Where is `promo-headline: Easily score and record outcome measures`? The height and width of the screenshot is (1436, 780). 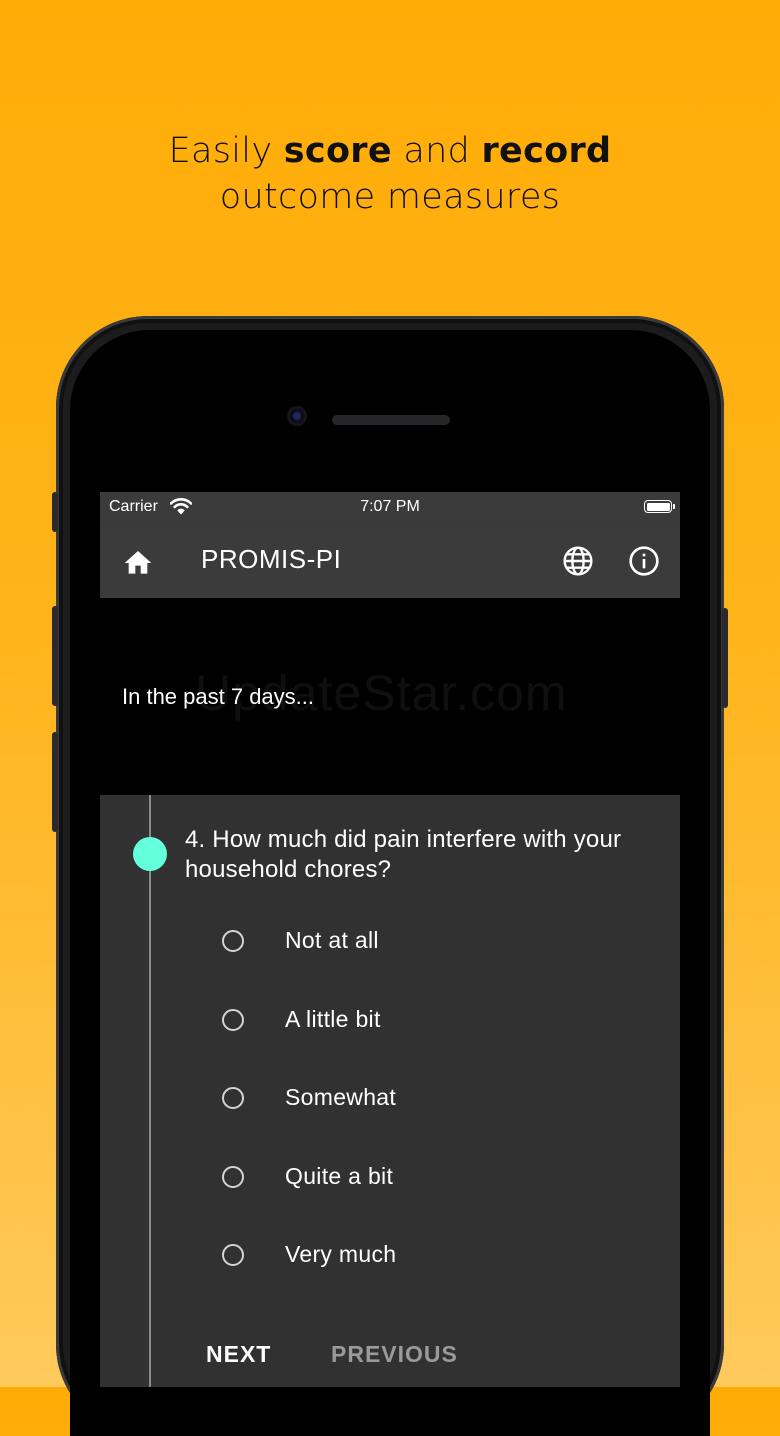 promo-headline: Easily score and record outcome measures is located at coordinates (390, 174).